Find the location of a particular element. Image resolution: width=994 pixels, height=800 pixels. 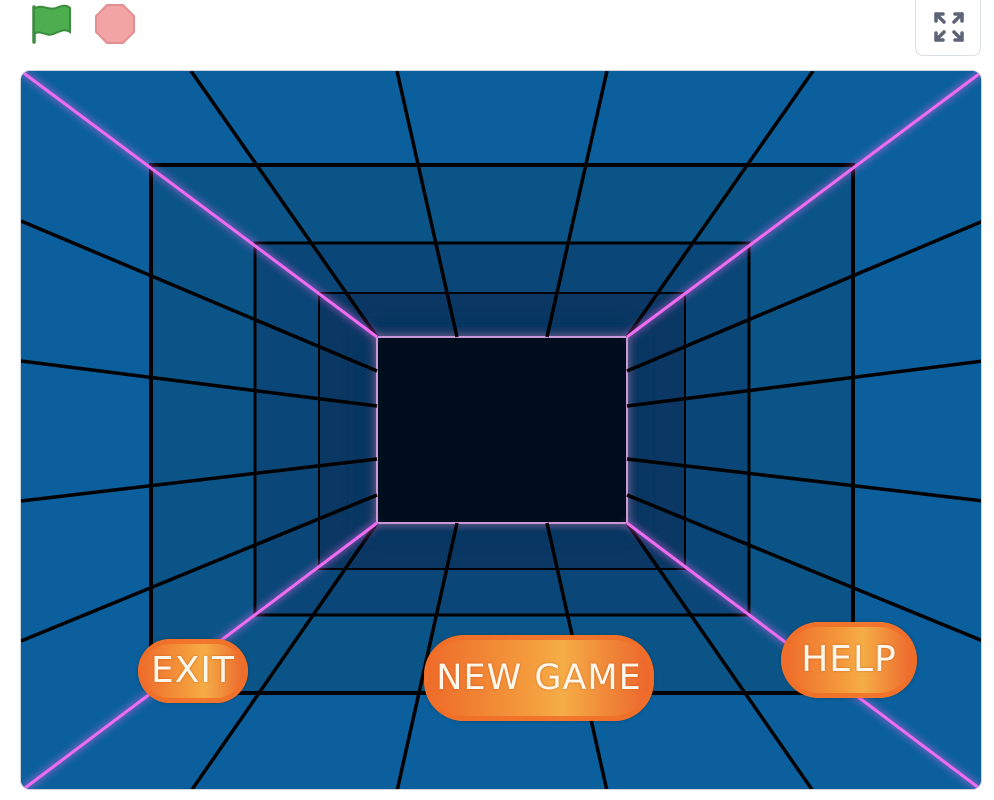

fullscreen-icon is located at coordinates (949, 27).